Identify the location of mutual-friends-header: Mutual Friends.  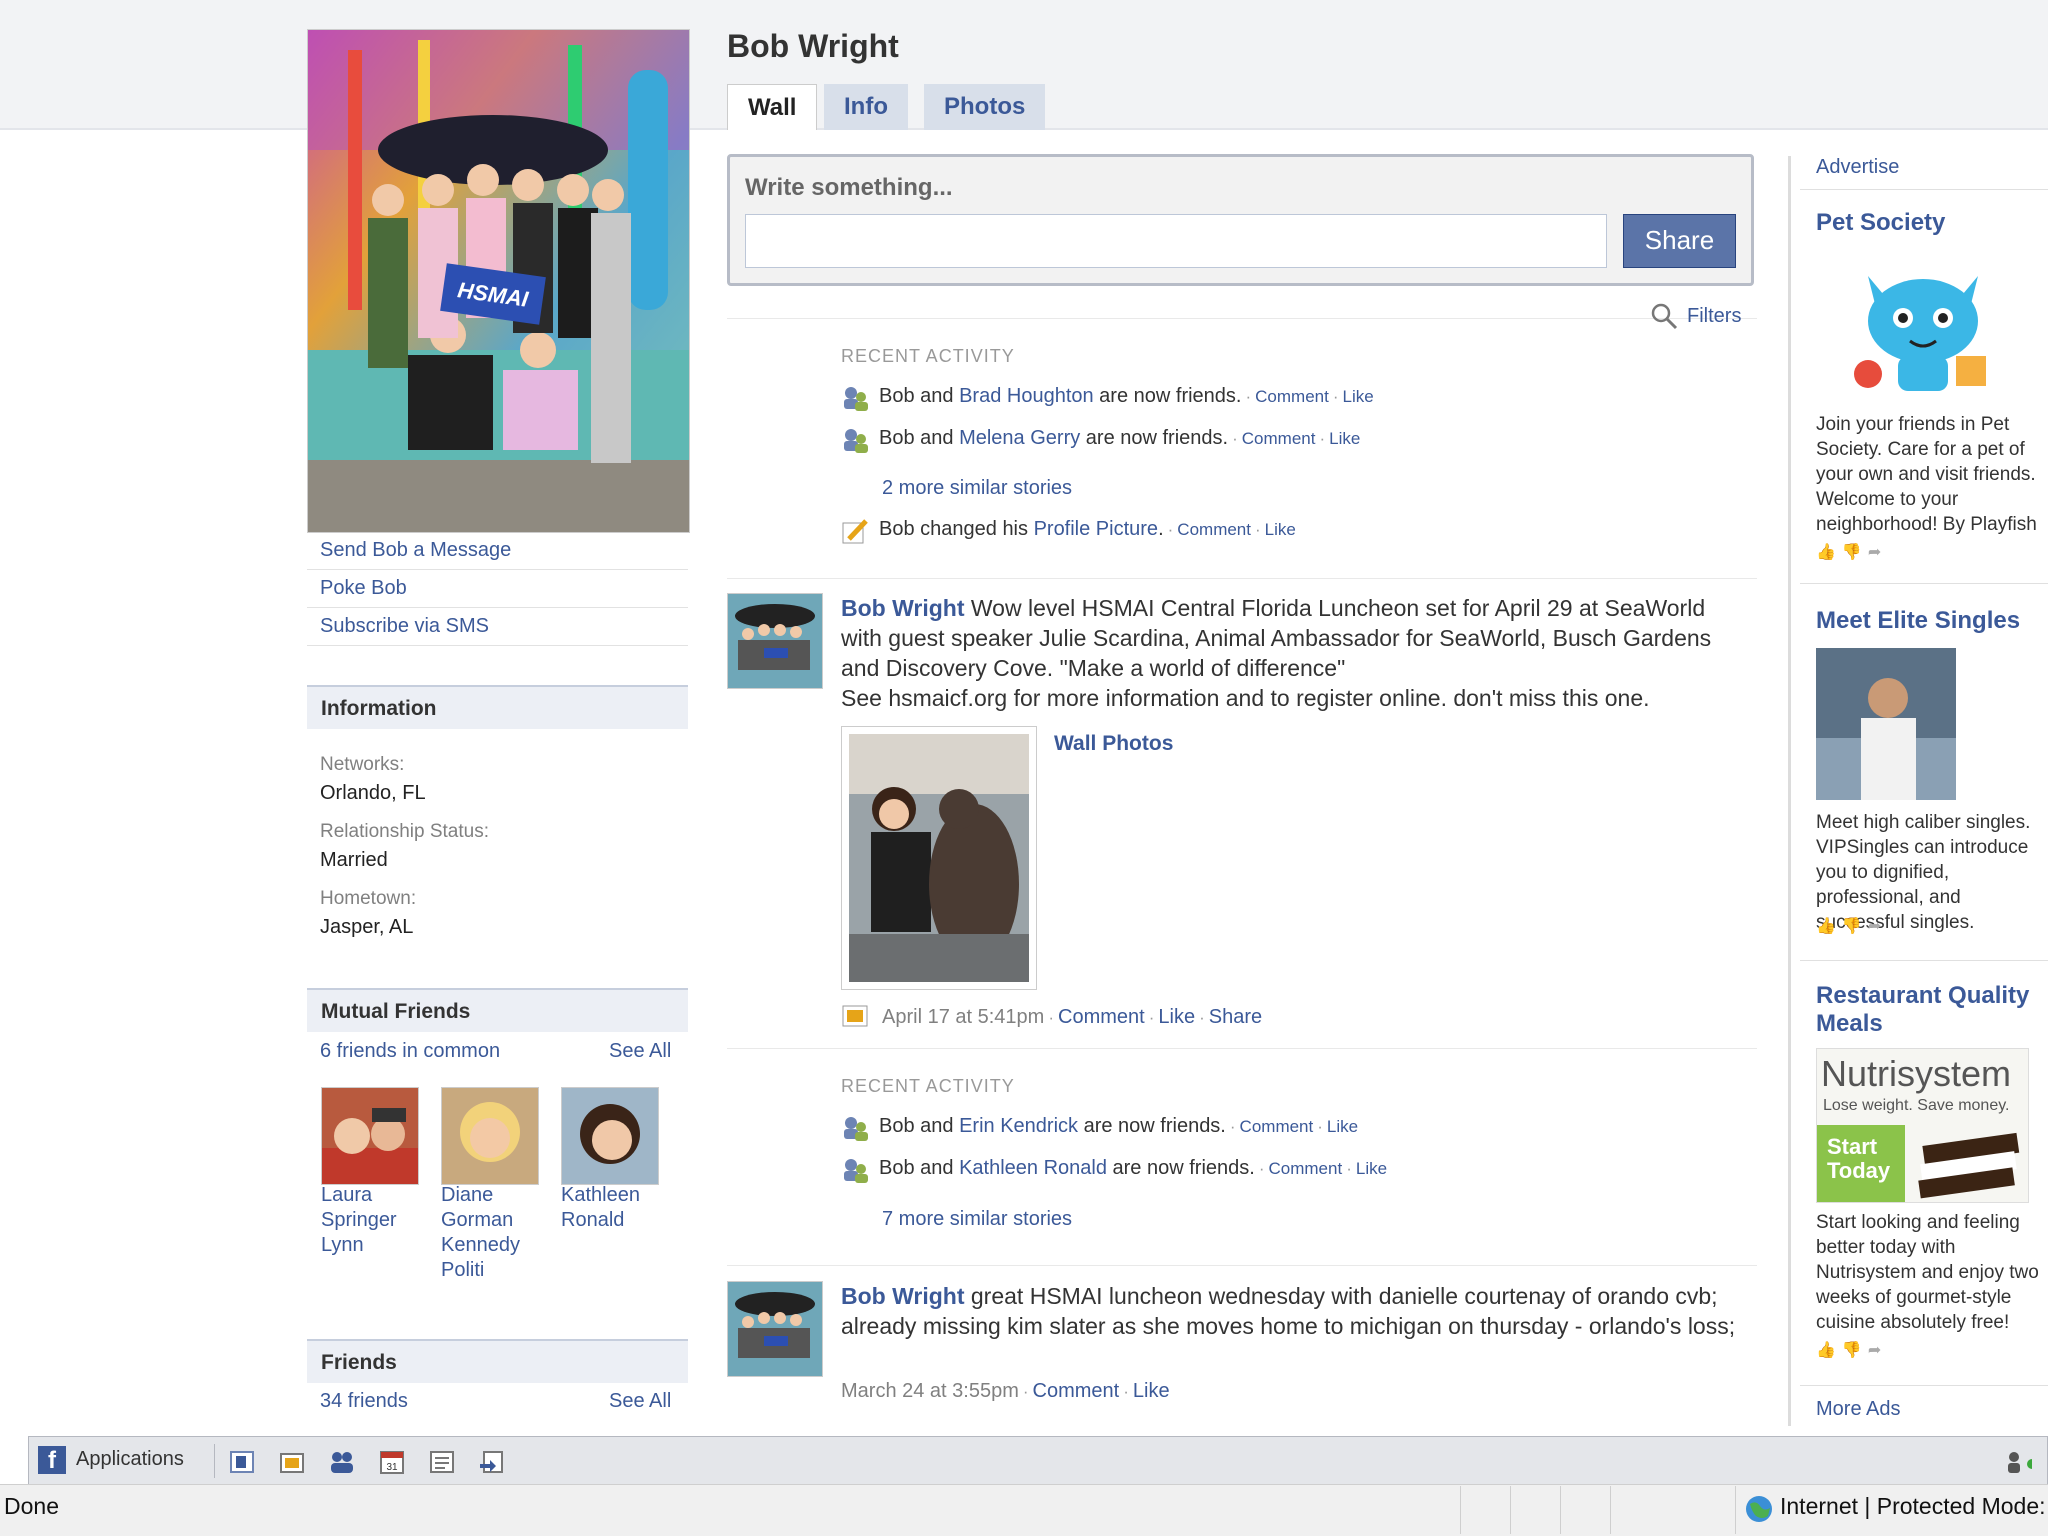
(497, 1010).